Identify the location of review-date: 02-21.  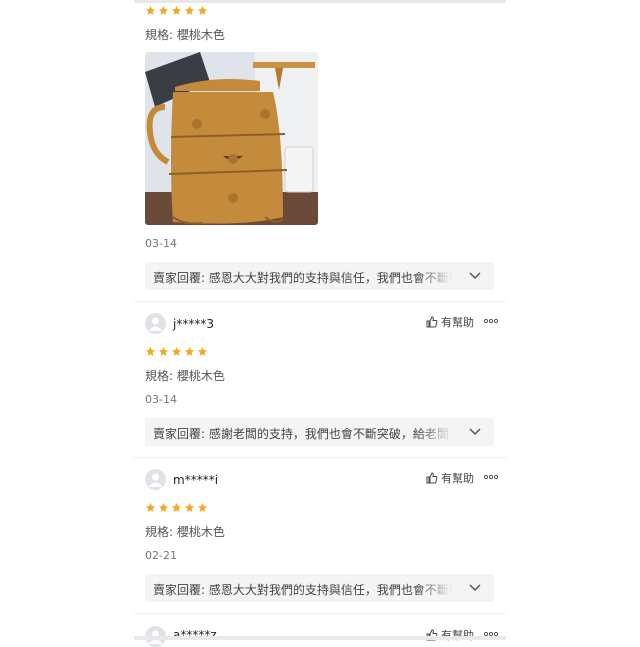
(161, 555).